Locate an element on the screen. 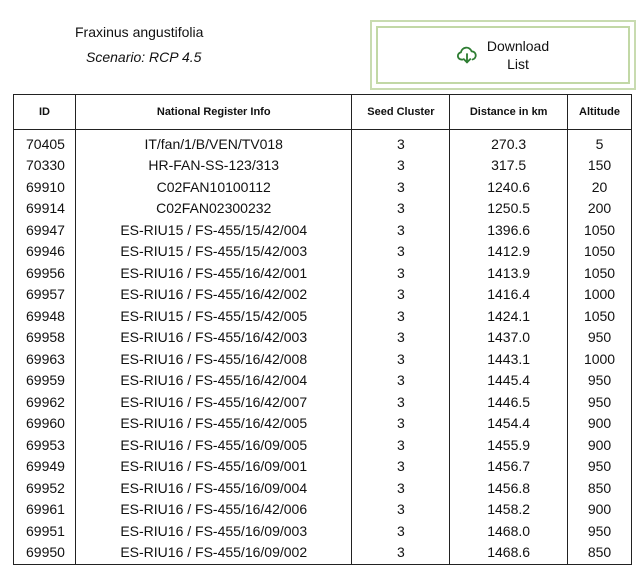 This screenshot has height=570, width=644. cell-distance: 1468.6 is located at coordinates (509, 553).